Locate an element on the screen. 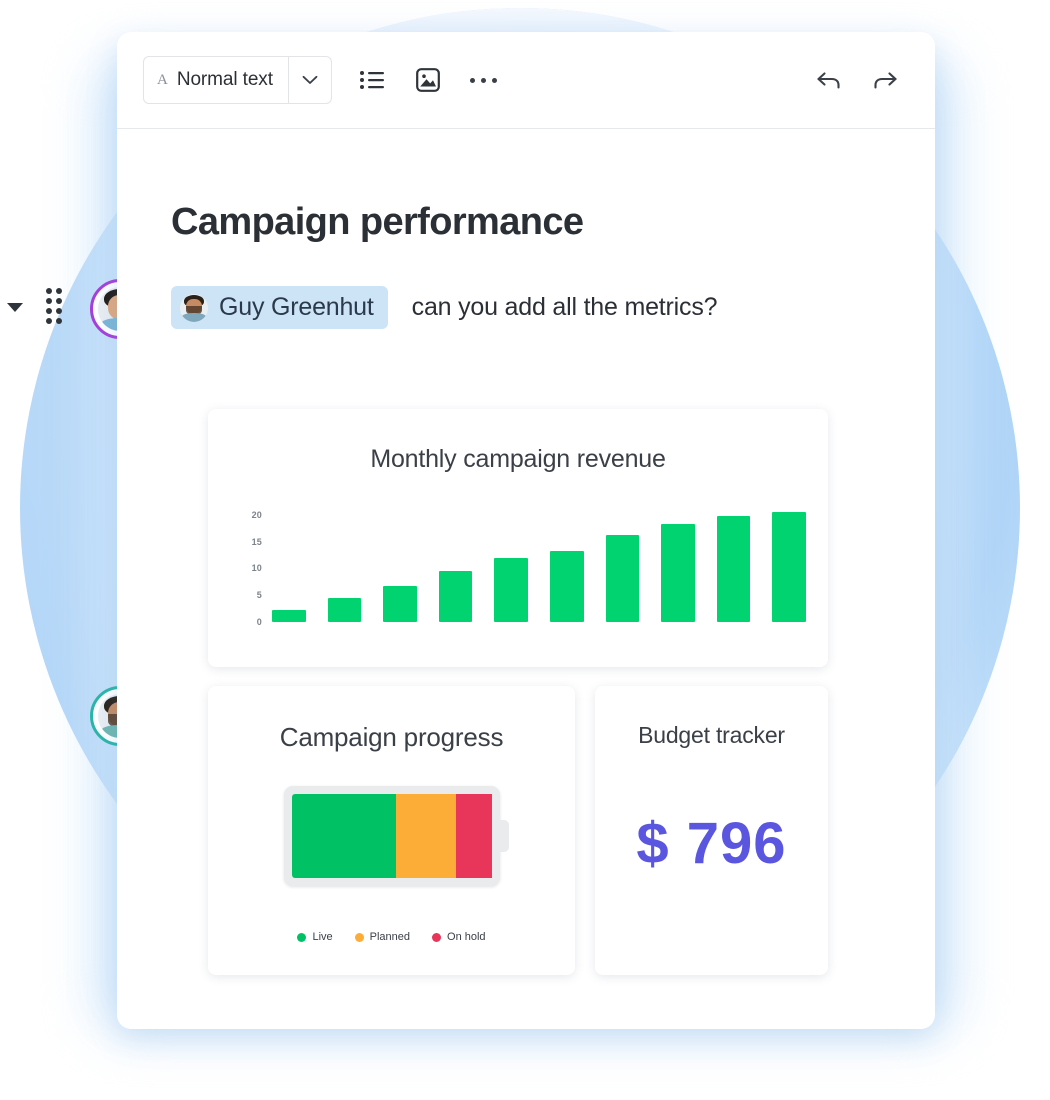  legend-label: Live is located at coordinates (322, 937).